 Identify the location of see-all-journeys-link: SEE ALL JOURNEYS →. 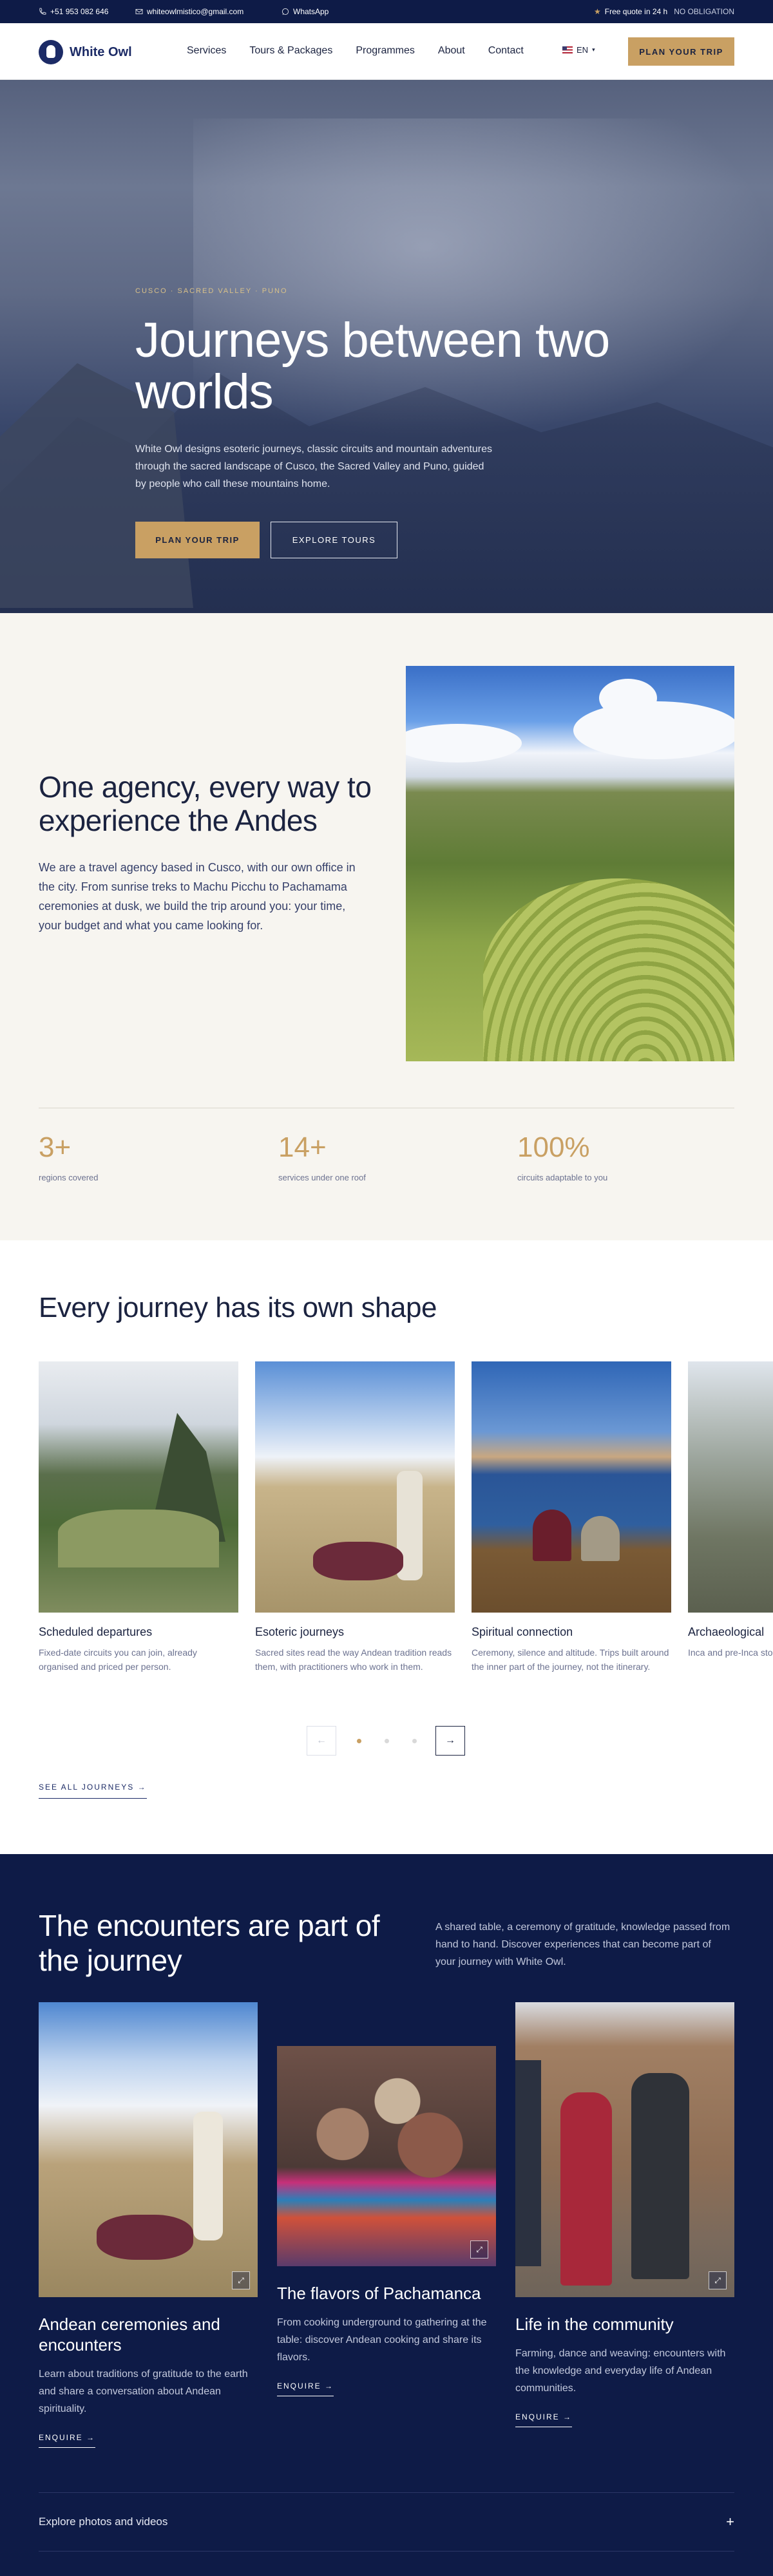
(93, 1791).